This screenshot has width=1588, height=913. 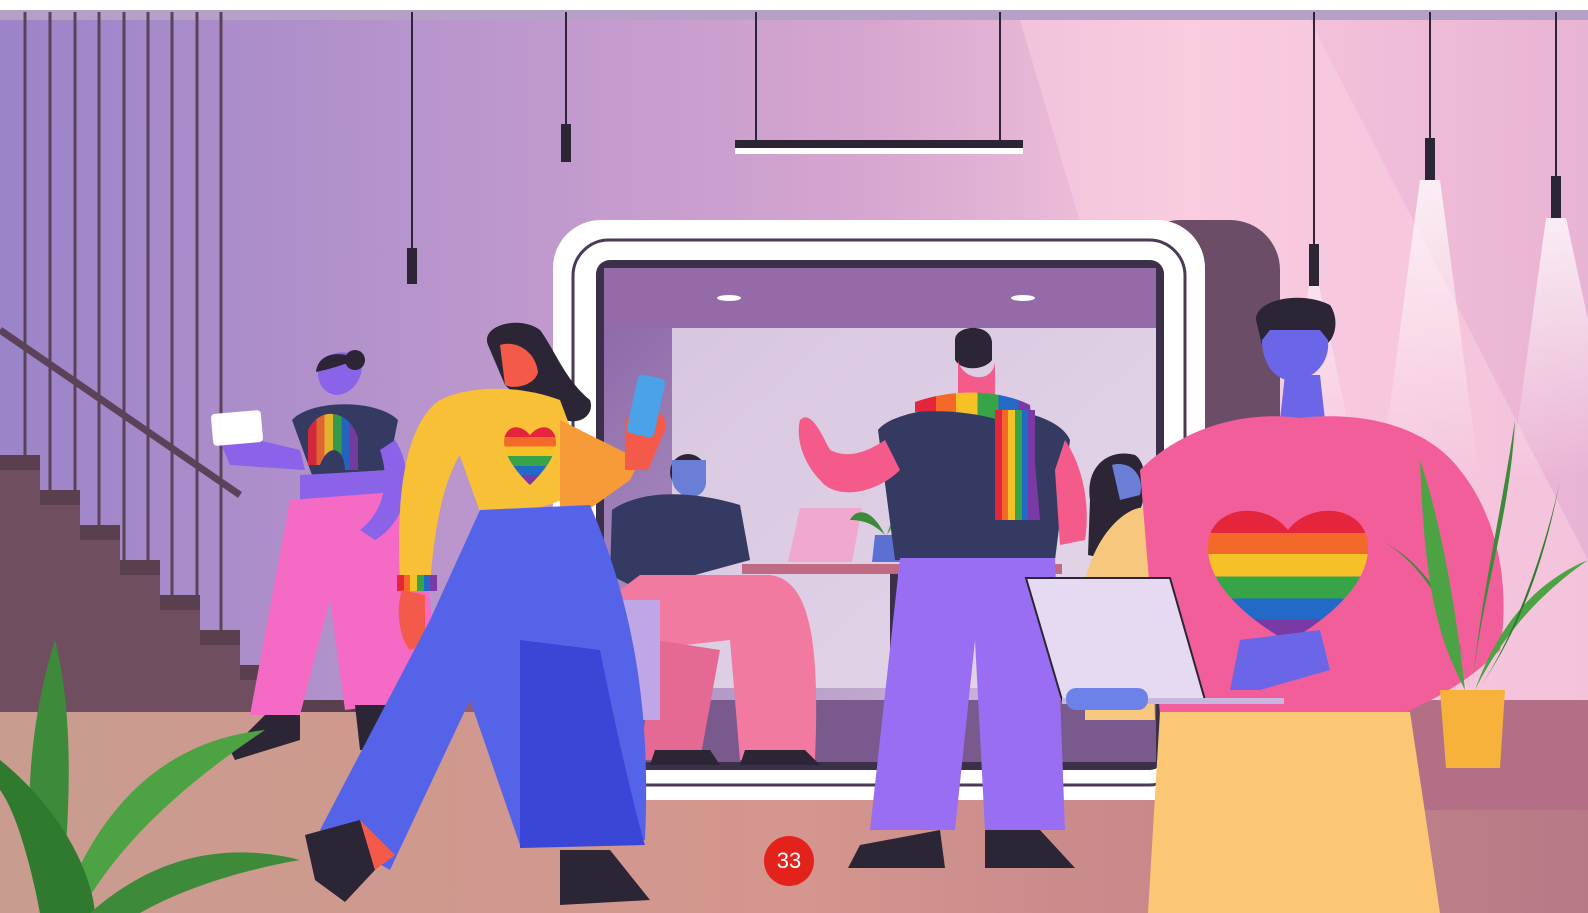 I want to click on ceiling-strip, so click(x=794, y=15).